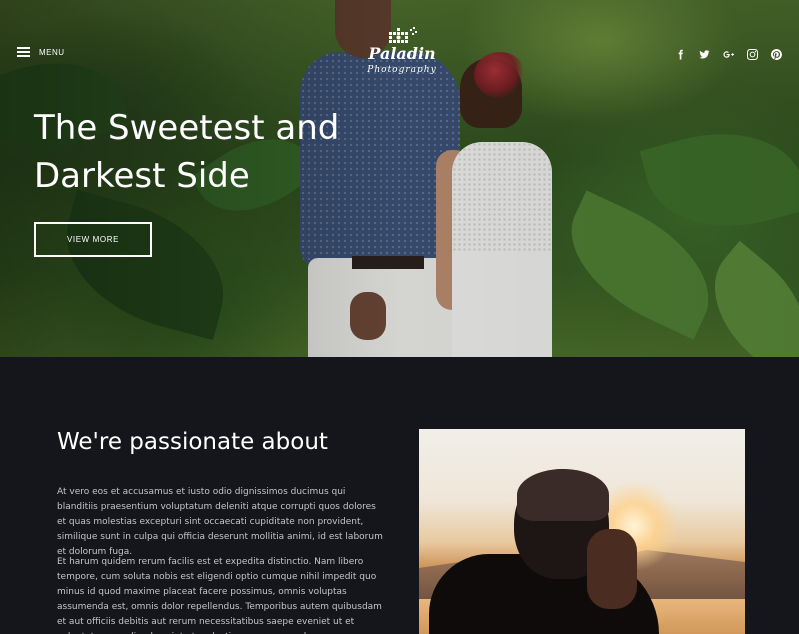 This screenshot has height=634, width=799. What do you see at coordinates (52, 52) in the screenshot?
I see `menu-label: MENU` at bounding box center [52, 52].